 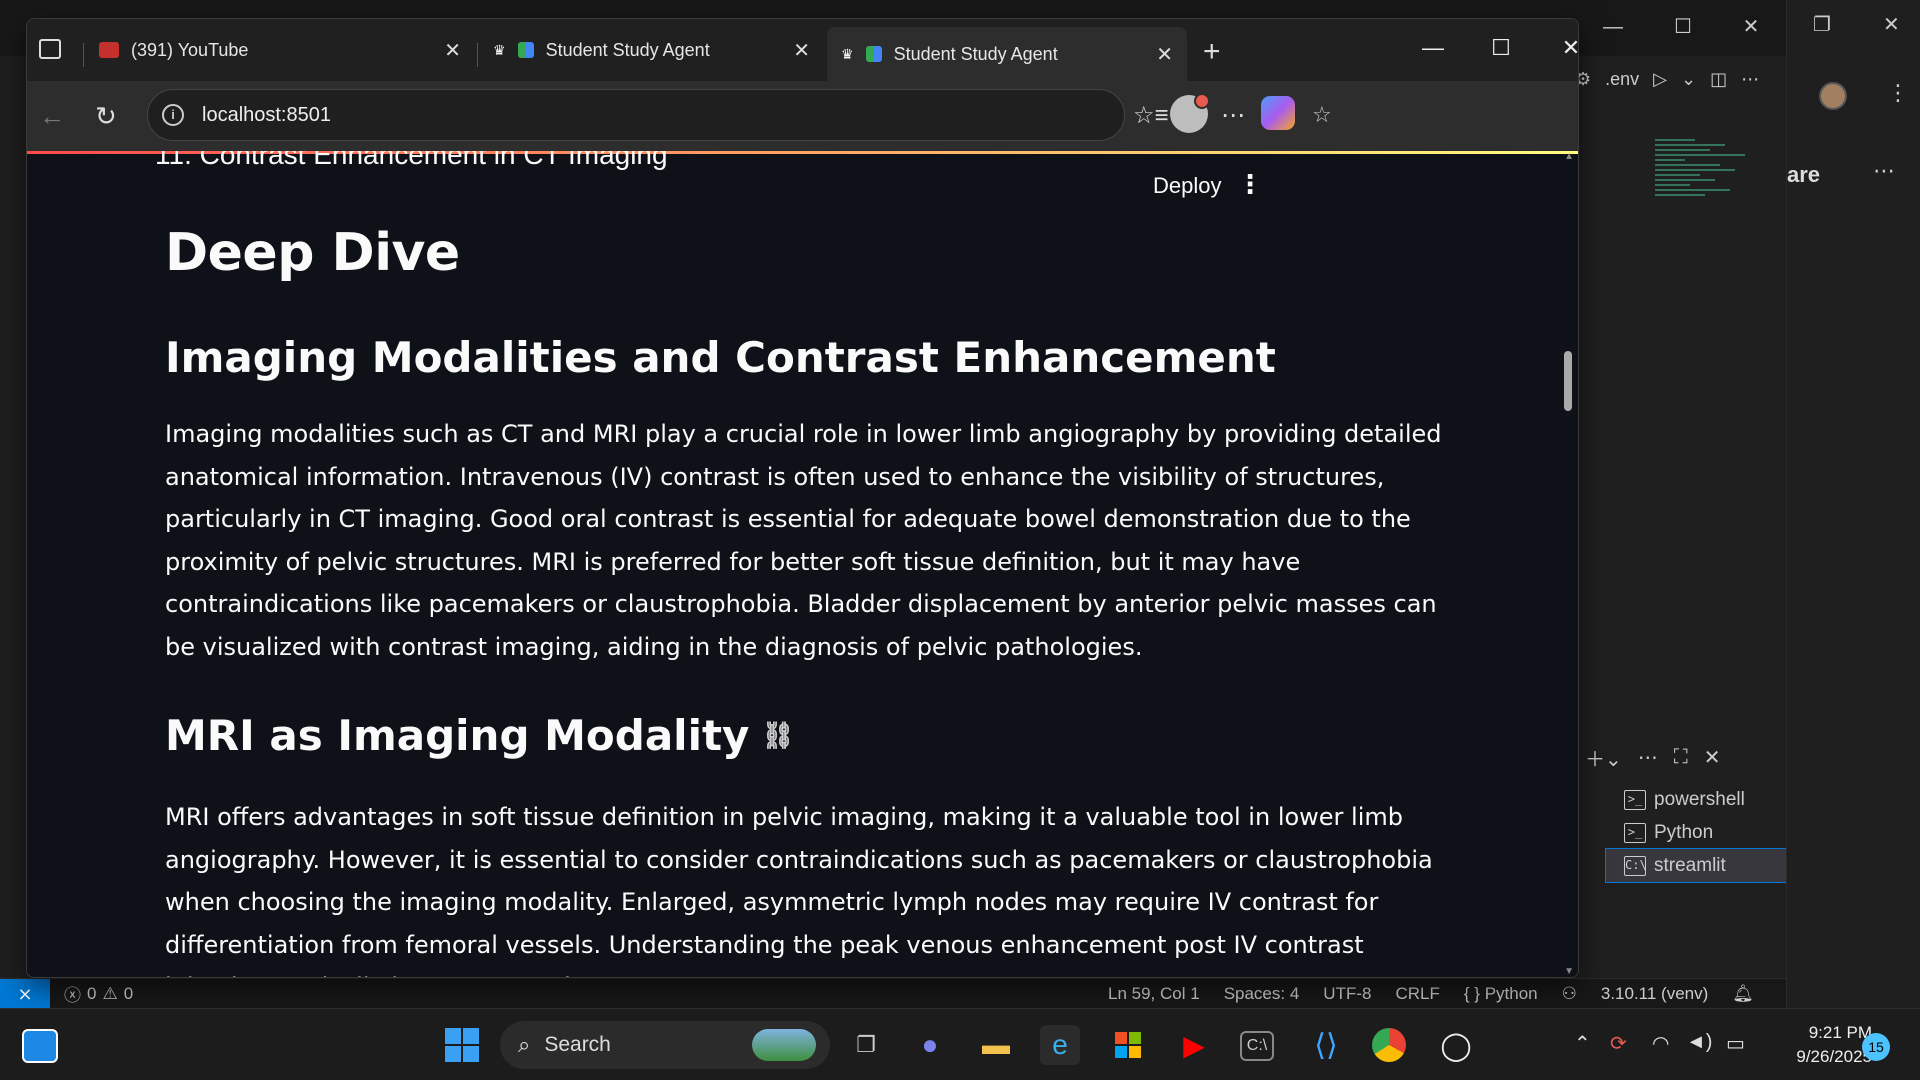 I want to click on toc-item: 11. Contrast Enhancement in CT Imaging, so click(x=411, y=160).